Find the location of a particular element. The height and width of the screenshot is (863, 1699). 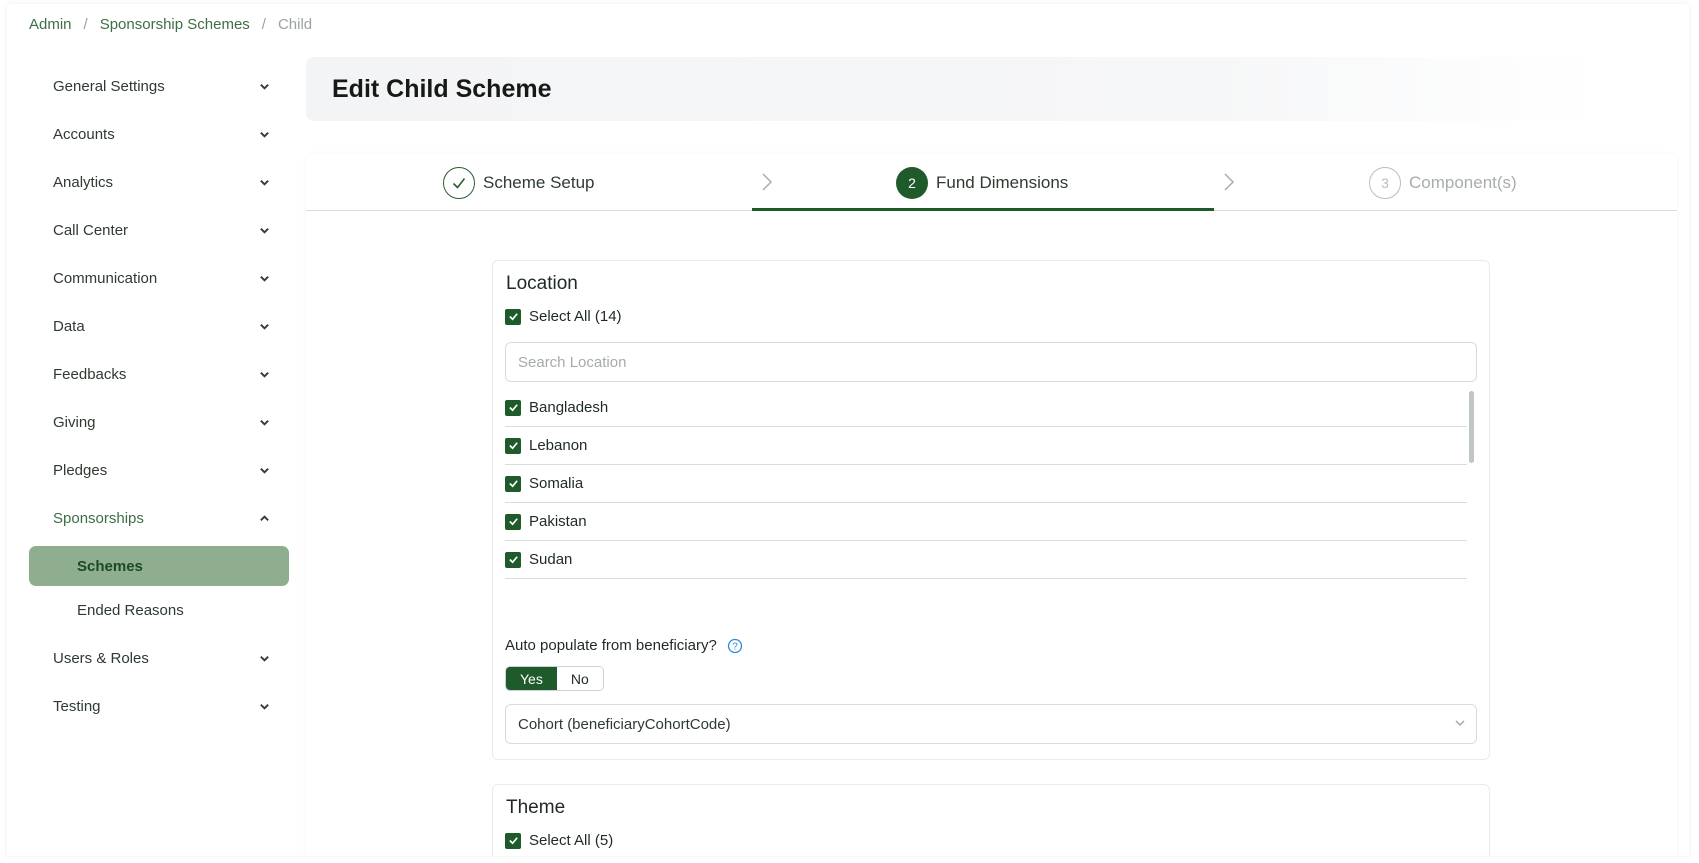

sidebar-item-label: Accounts is located at coordinates (84, 134).